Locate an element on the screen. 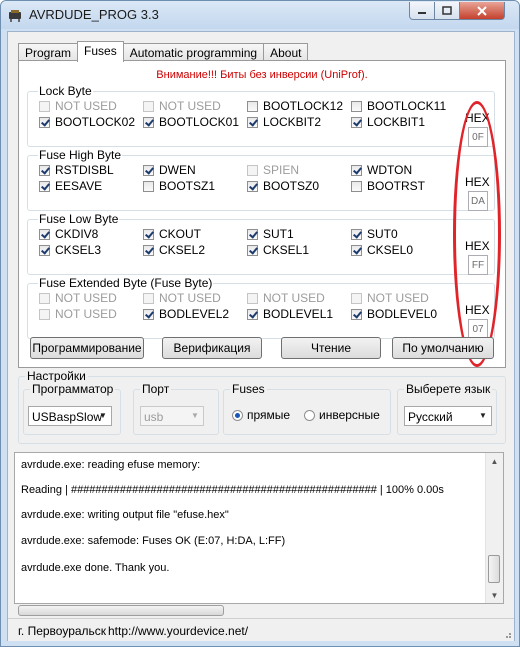 This screenshot has width=520, height=647. read-button: Чтение is located at coordinates (331, 348).